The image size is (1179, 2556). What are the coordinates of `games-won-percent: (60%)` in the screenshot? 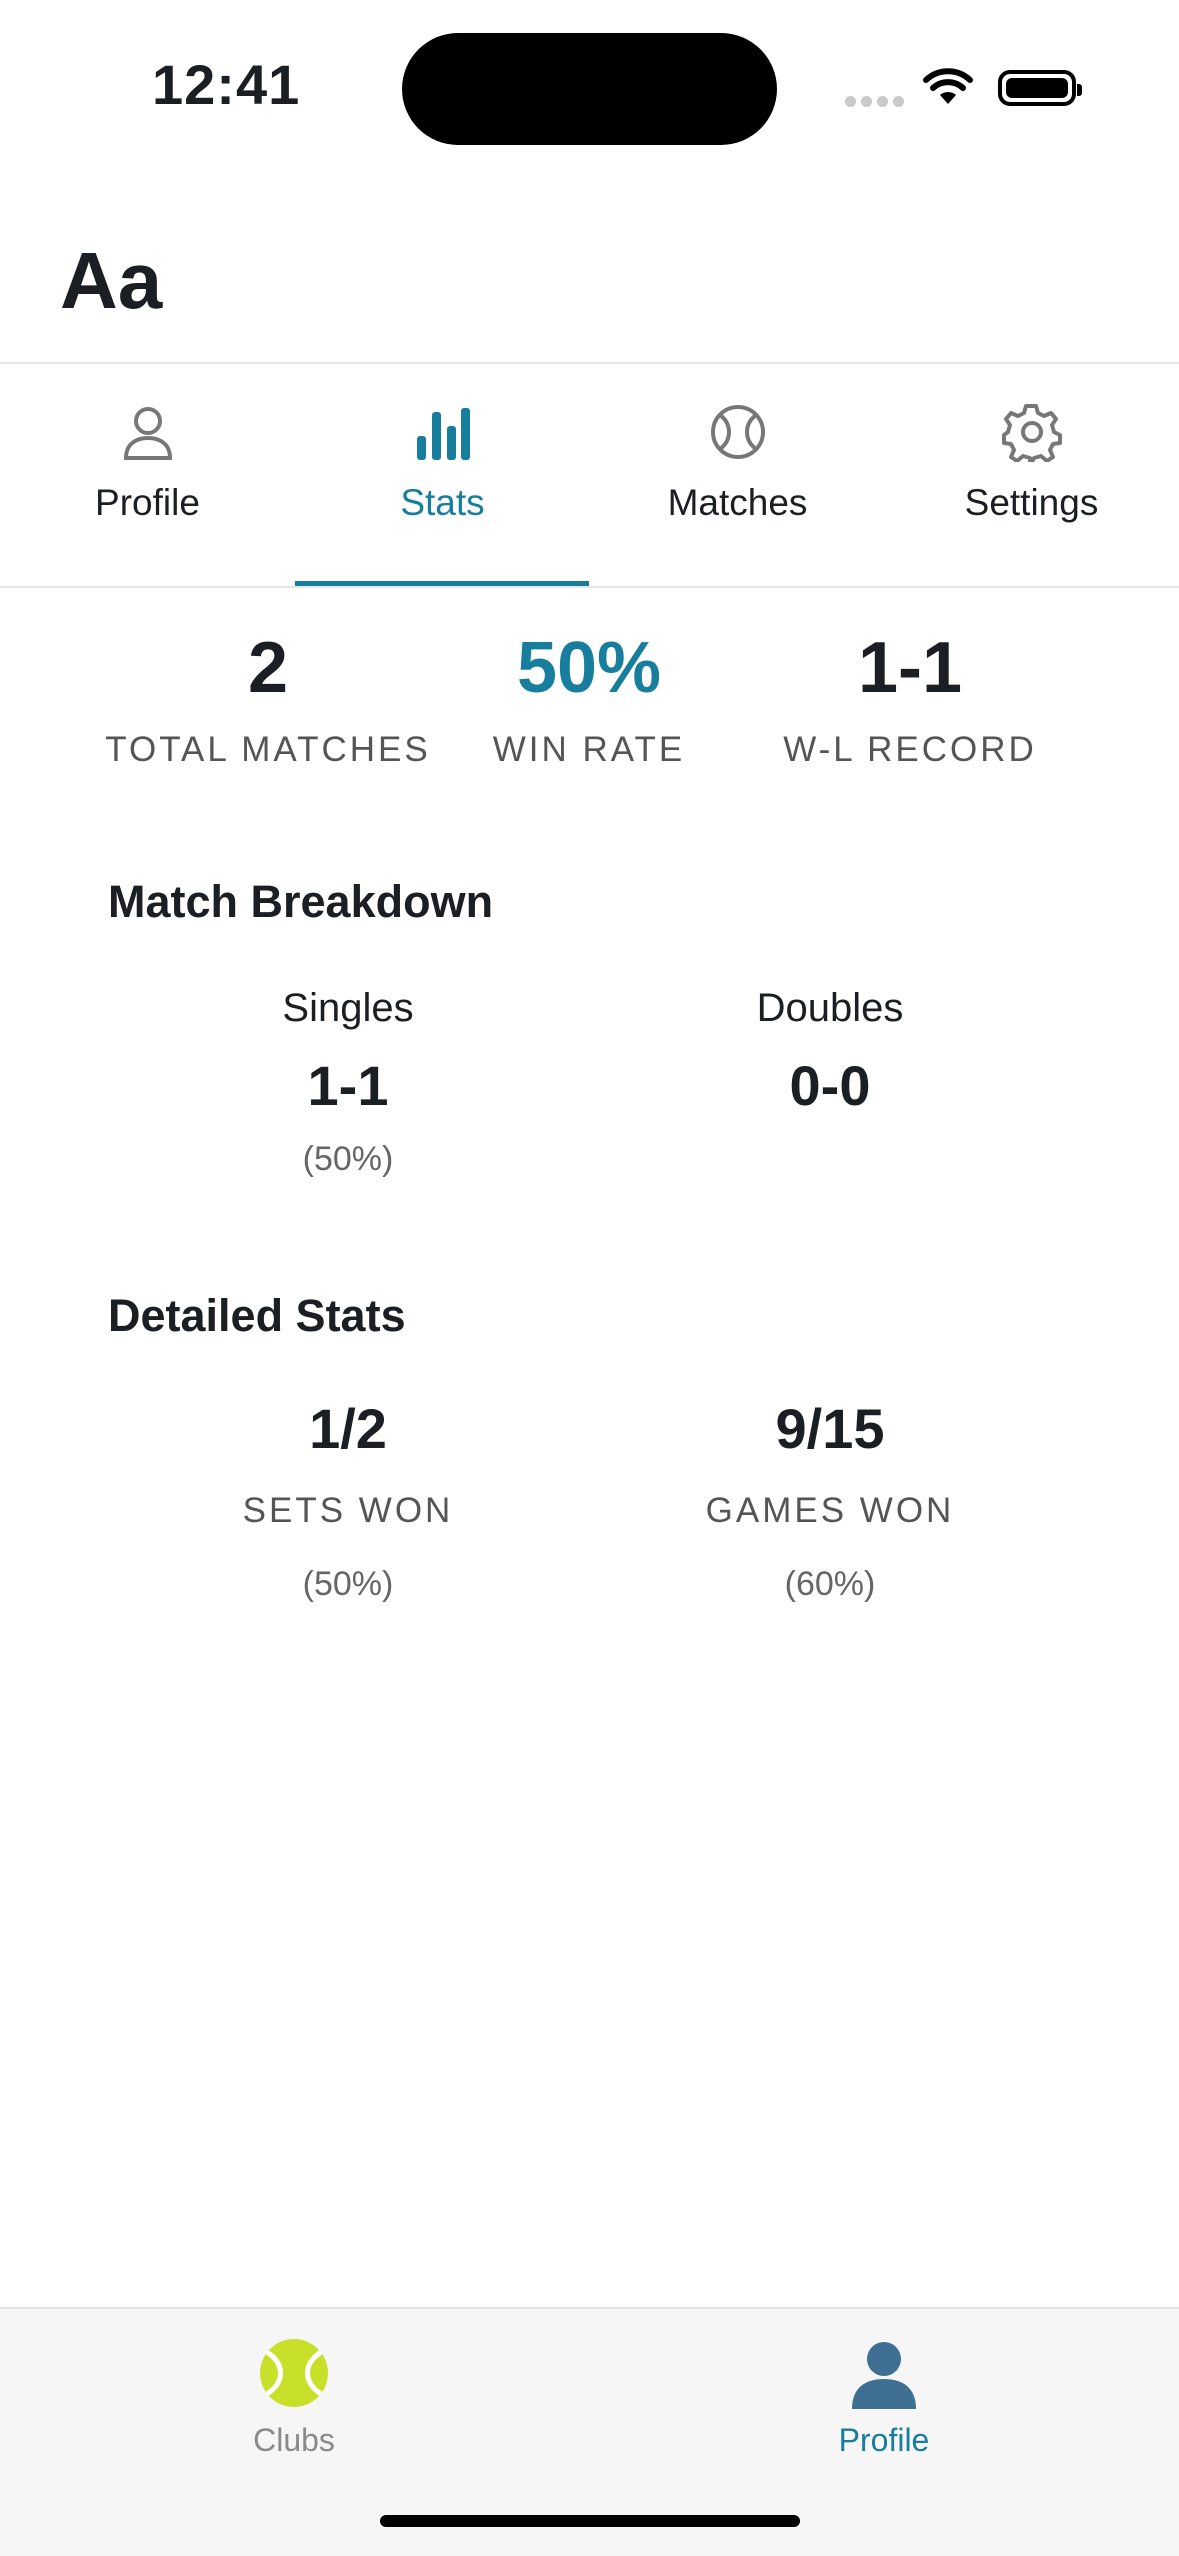 It's located at (830, 1584).